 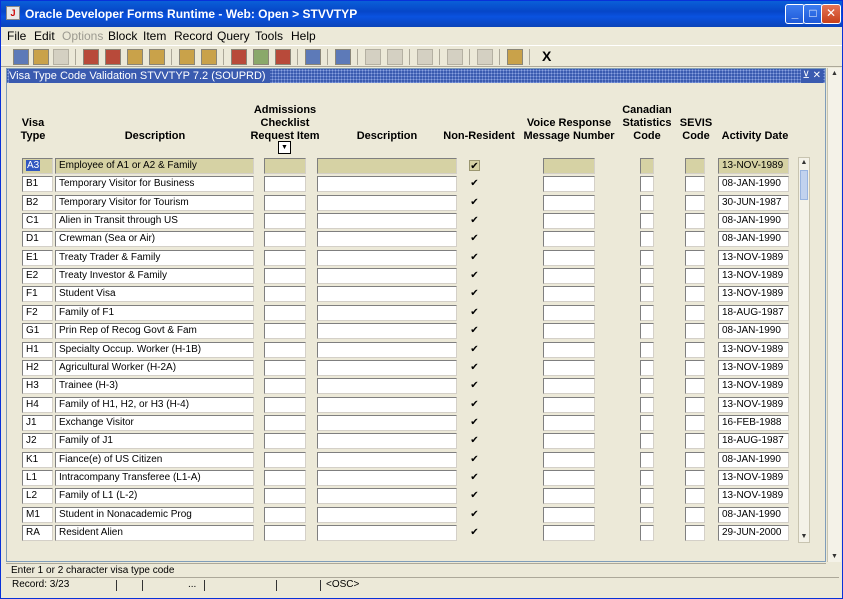 What do you see at coordinates (546, 56) in the screenshot?
I see `exit-icon: X` at bounding box center [546, 56].